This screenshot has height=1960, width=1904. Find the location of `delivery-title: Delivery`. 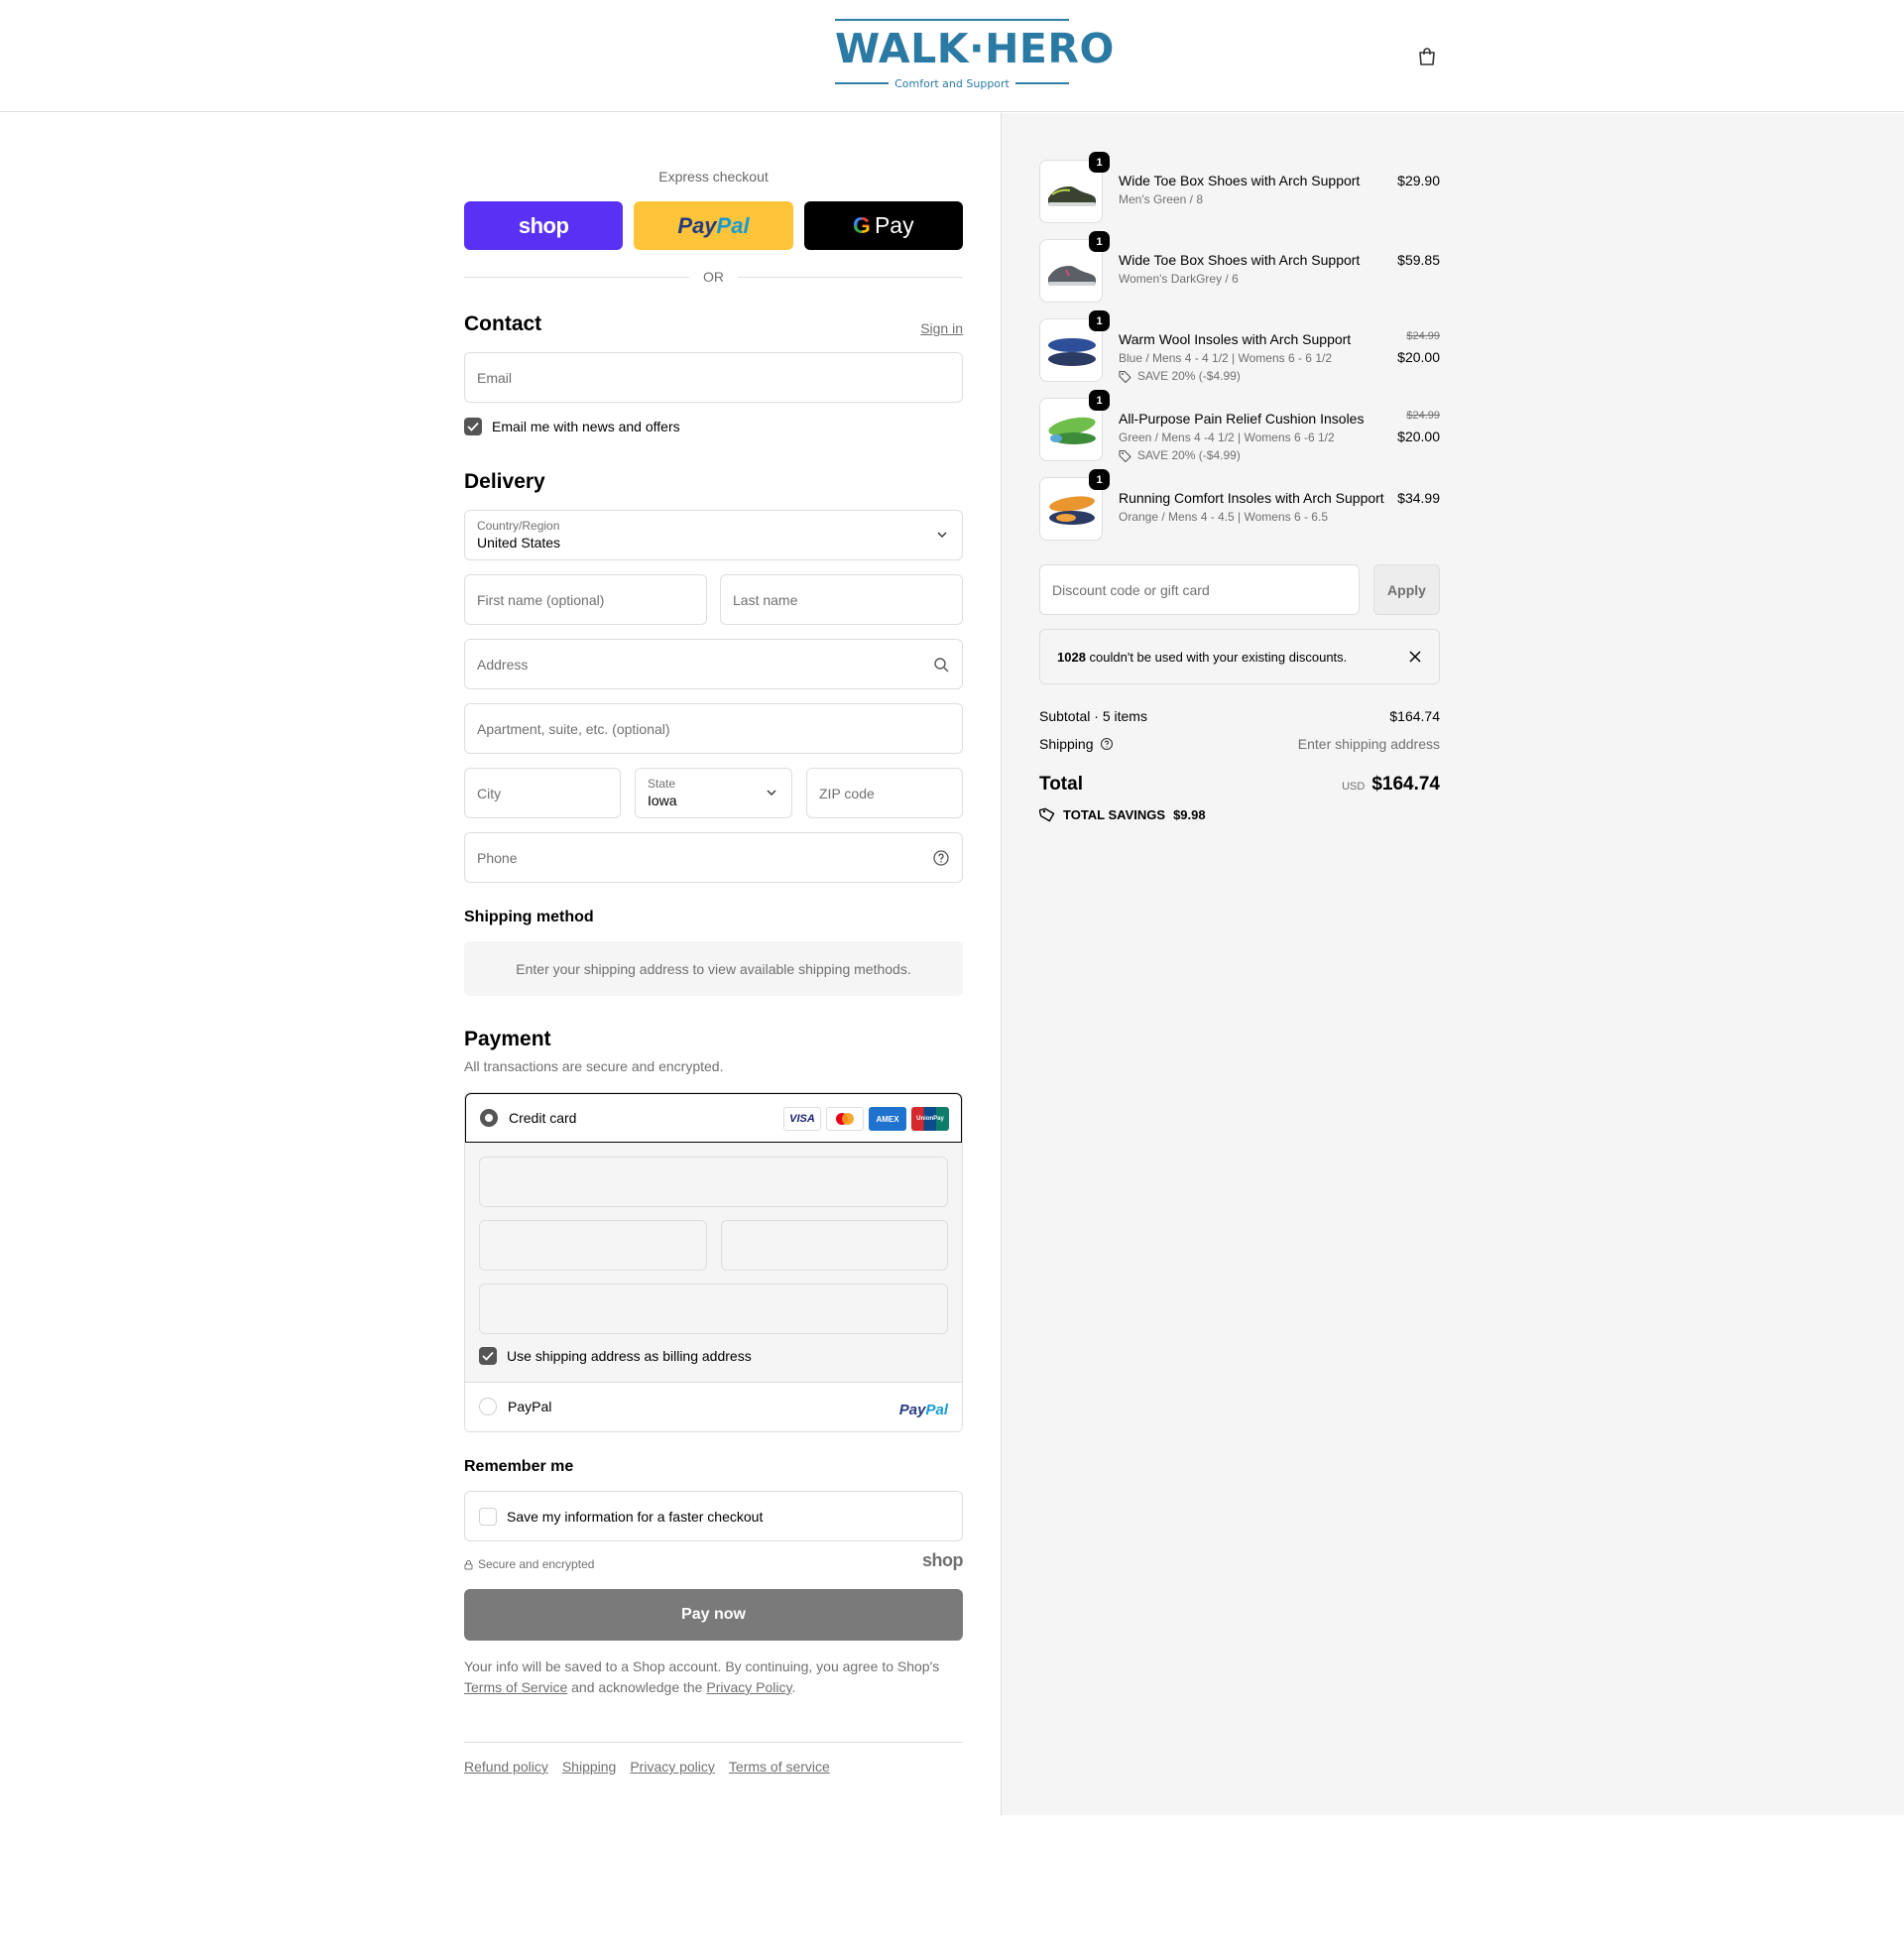

delivery-title: Delivery is located at coordinates (504, 482).